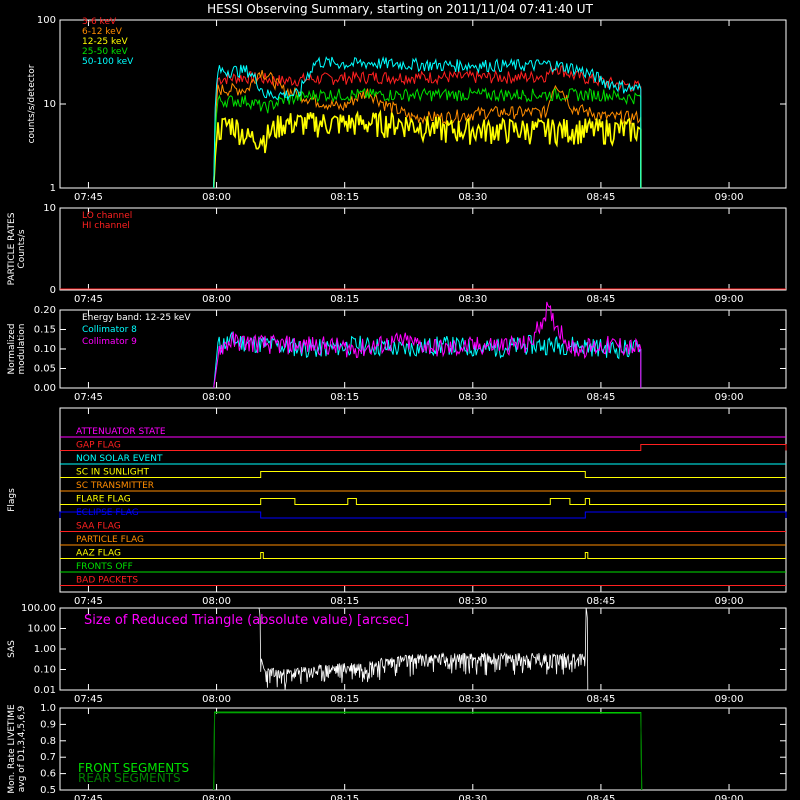  Describe the element at coordinates (12, 749) in the screenshot. I see `y-axis-label: Mon. Rate LIVETIME` at that location.